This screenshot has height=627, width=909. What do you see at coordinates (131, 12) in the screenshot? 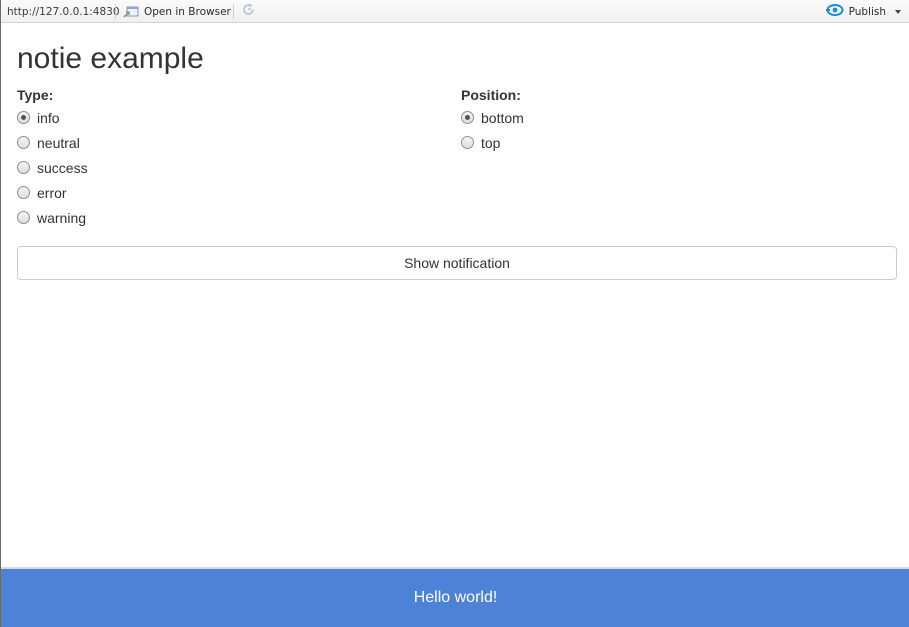
I see `open-in-browser-icon` at bounding box center [131, 12].